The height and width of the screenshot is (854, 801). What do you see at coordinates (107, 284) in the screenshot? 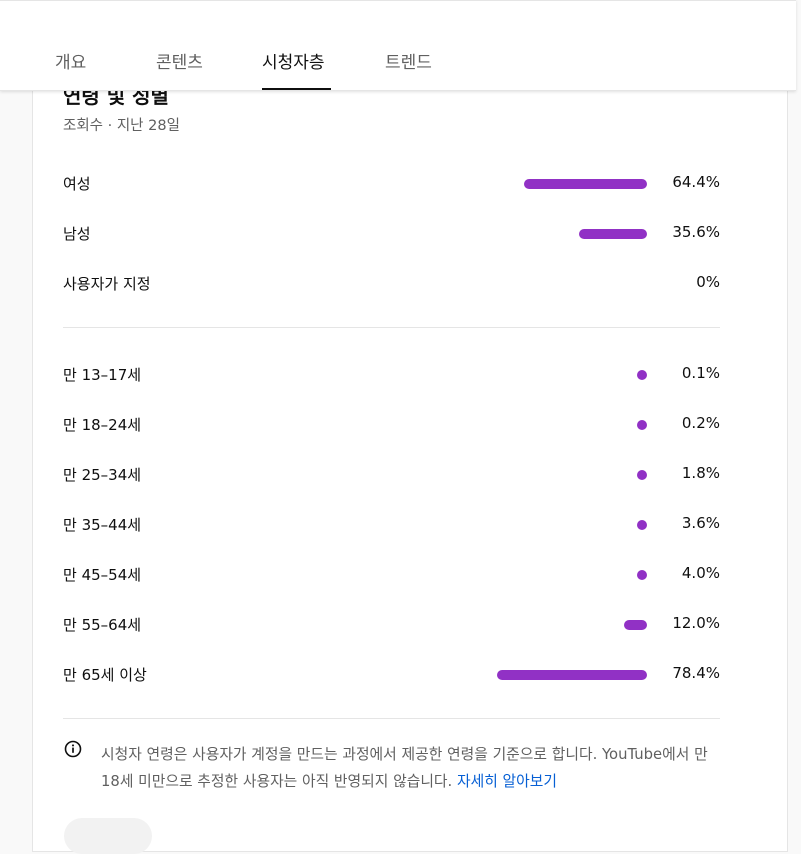
I see `row-label: 사용자가 지정` at bounding box center [107, 284].